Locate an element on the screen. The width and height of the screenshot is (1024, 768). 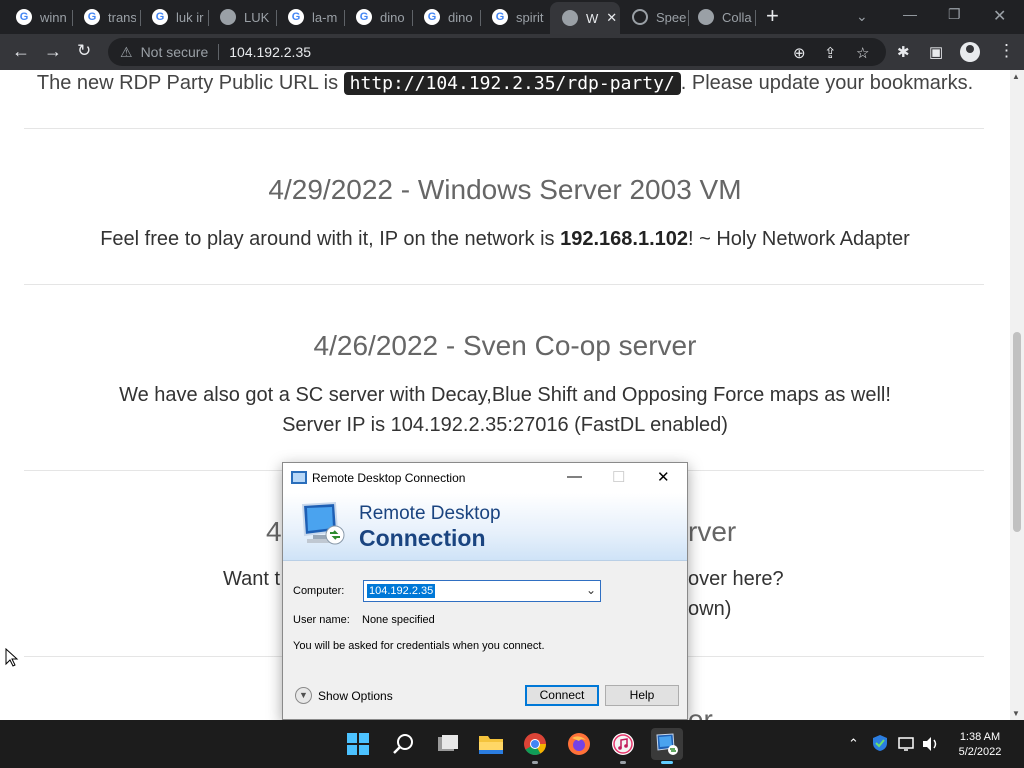
side-panel-icon: ▣ is located at coordinates (936, 52).